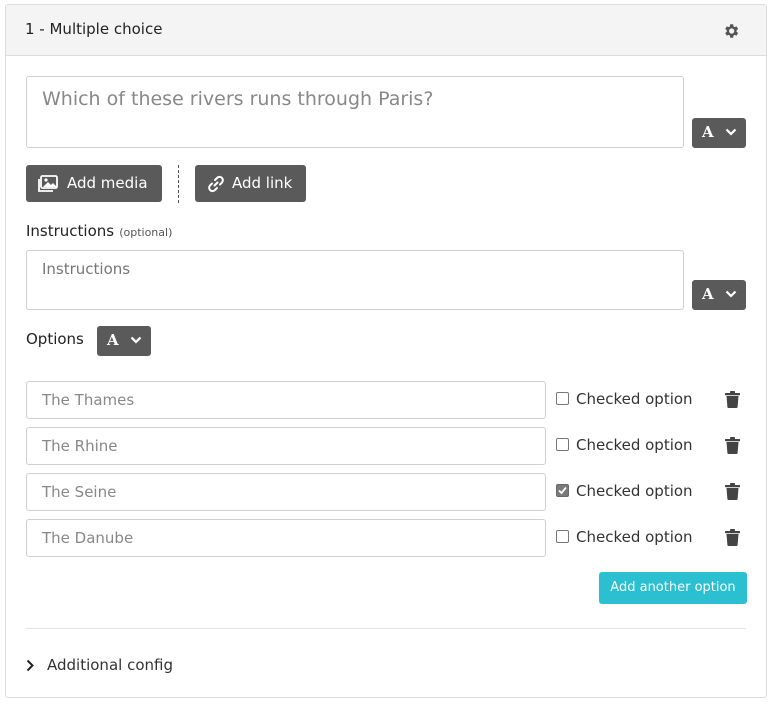 The image size is (774, 706). I want to click on option-row-3: The Seine Checked option, so click(386, 492).